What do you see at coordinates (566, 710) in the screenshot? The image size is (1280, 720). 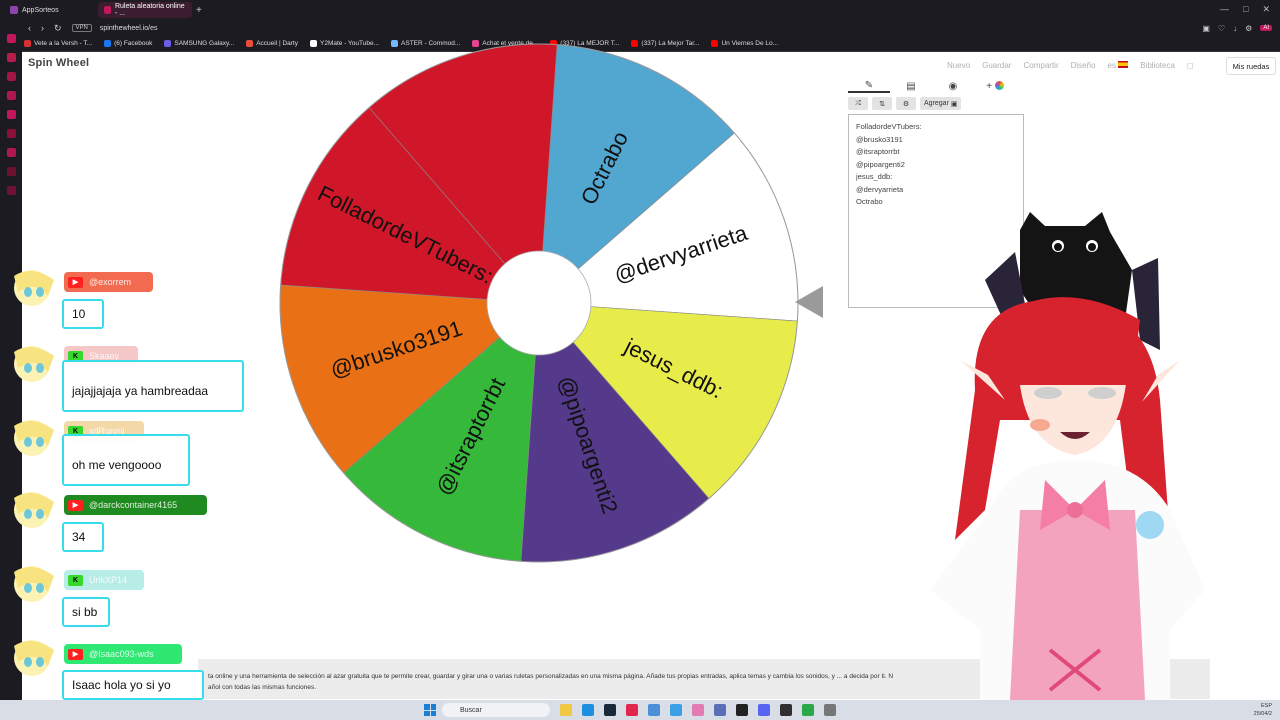 I see `file-explorer-icon` at bounding box center [566, 710].